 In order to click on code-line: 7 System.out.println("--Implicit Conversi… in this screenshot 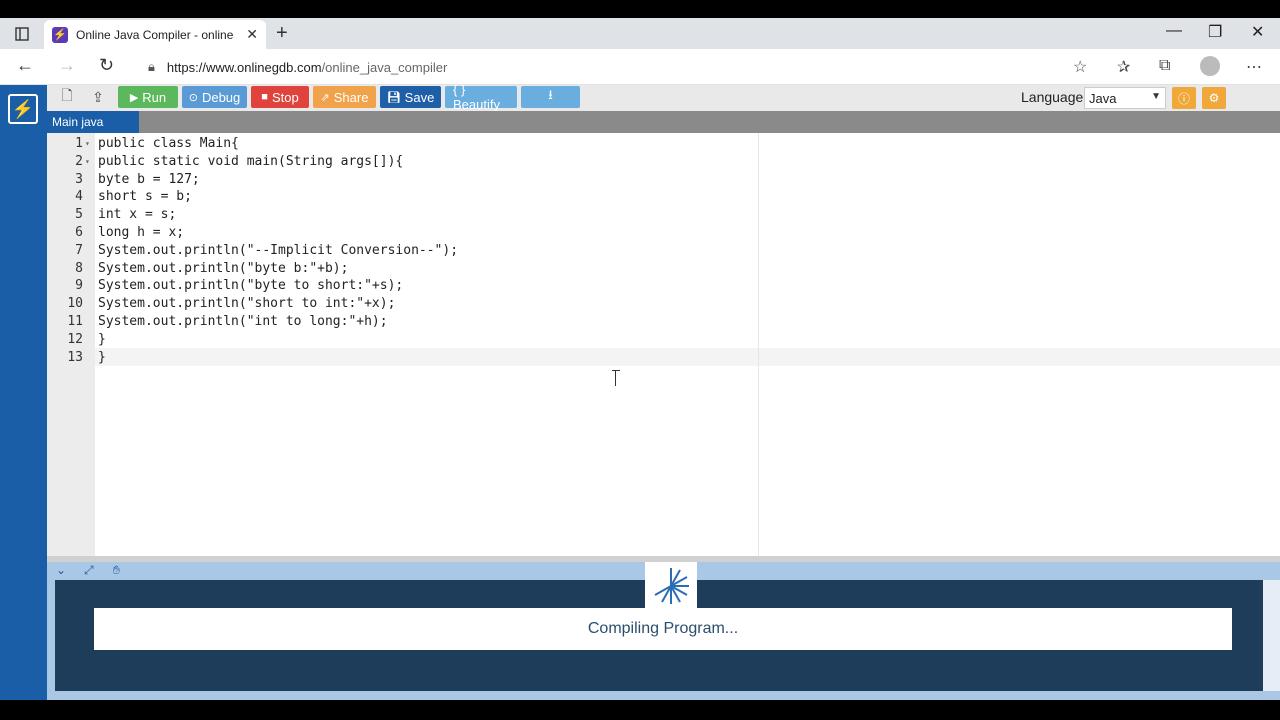, I will do `click(663, 251)`.